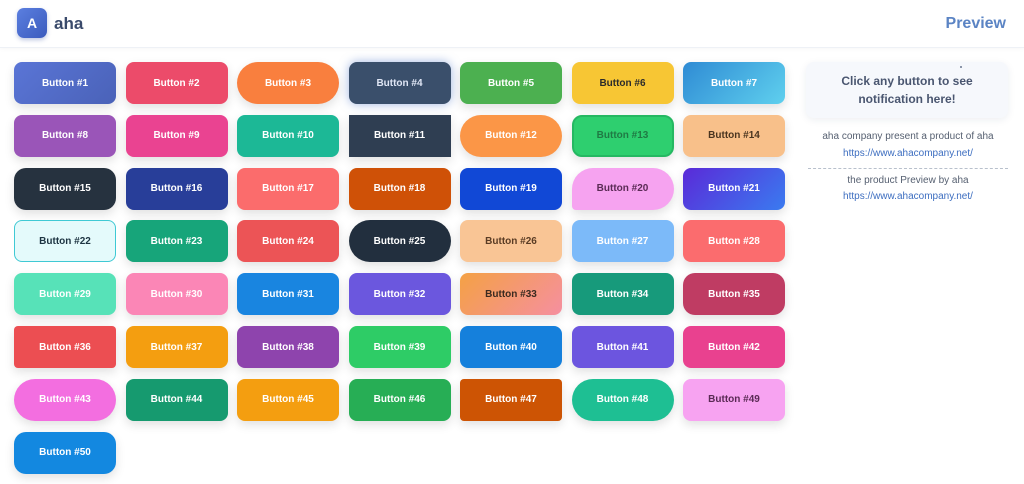  I want to click on demo-button-3: Button #3, so click(288, 83).